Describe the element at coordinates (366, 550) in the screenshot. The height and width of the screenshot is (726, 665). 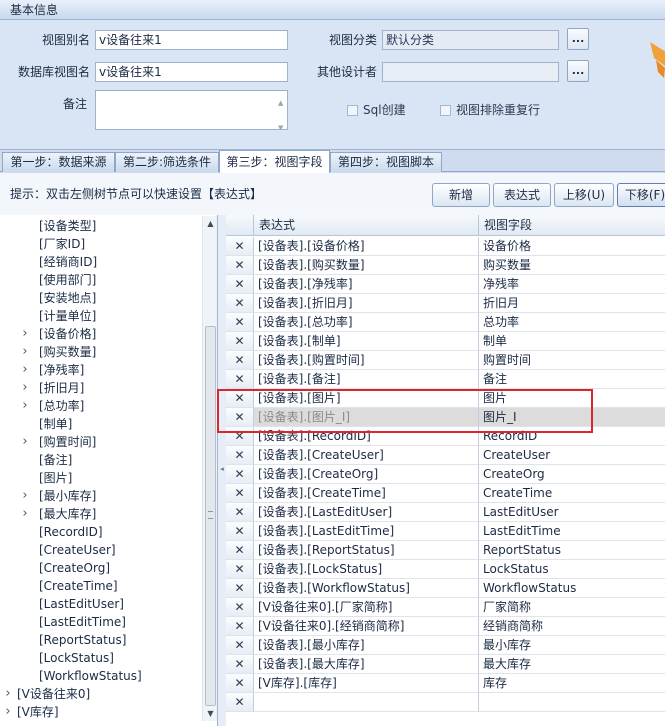
I see `expression-cell: [设备表].[ReportStatus]` at that location.